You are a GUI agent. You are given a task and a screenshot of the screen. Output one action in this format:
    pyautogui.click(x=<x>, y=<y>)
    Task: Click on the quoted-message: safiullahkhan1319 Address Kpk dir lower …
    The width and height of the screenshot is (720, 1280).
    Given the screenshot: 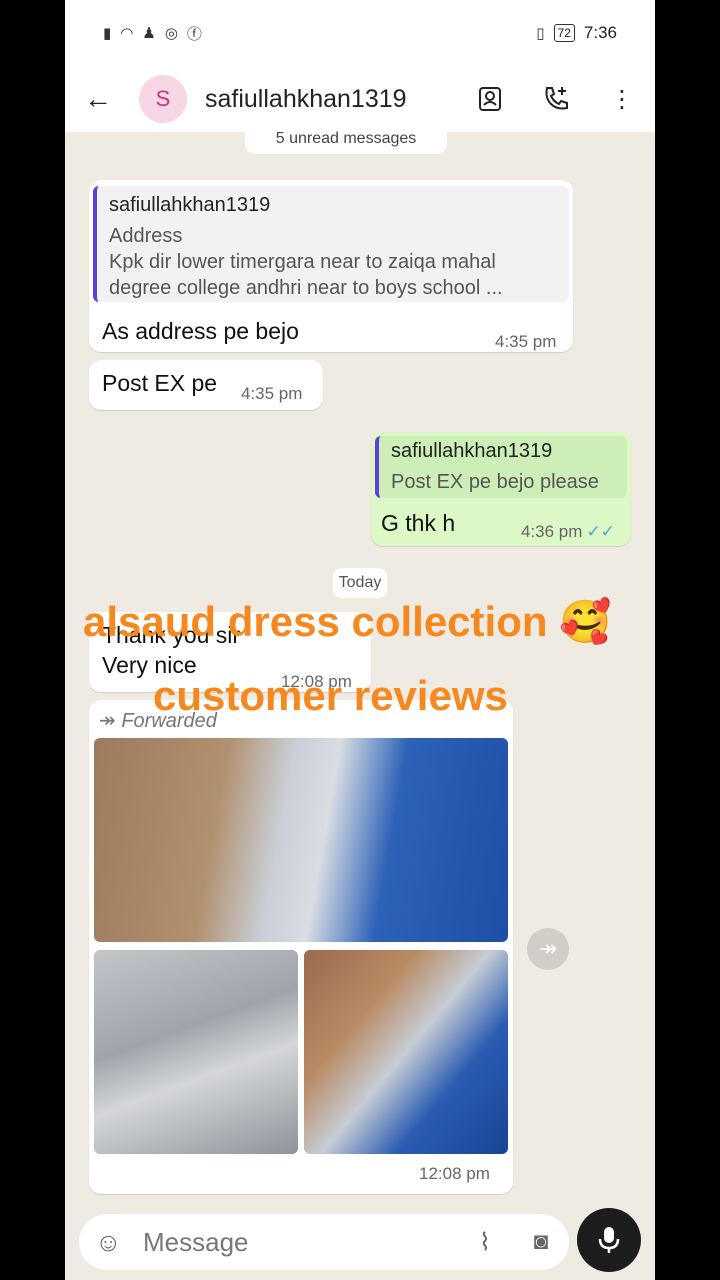 What is the action you would take?
    pyautogui.click(x=331, y=244)
    